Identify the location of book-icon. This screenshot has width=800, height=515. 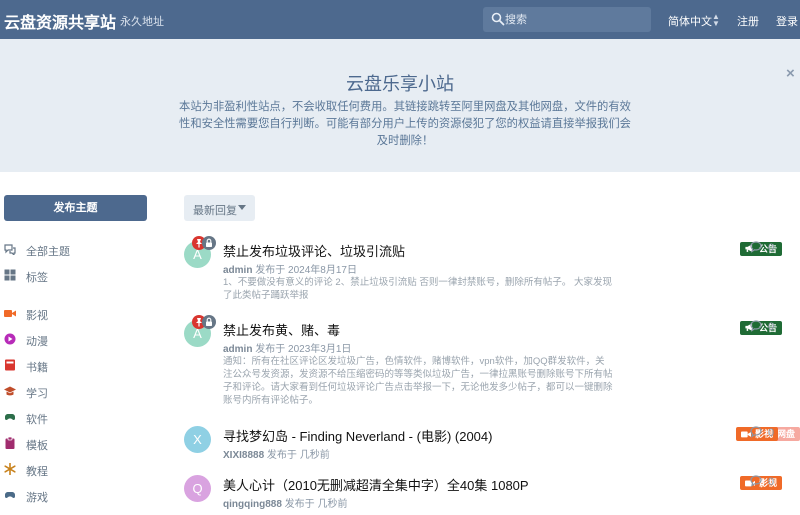
(10, 365).